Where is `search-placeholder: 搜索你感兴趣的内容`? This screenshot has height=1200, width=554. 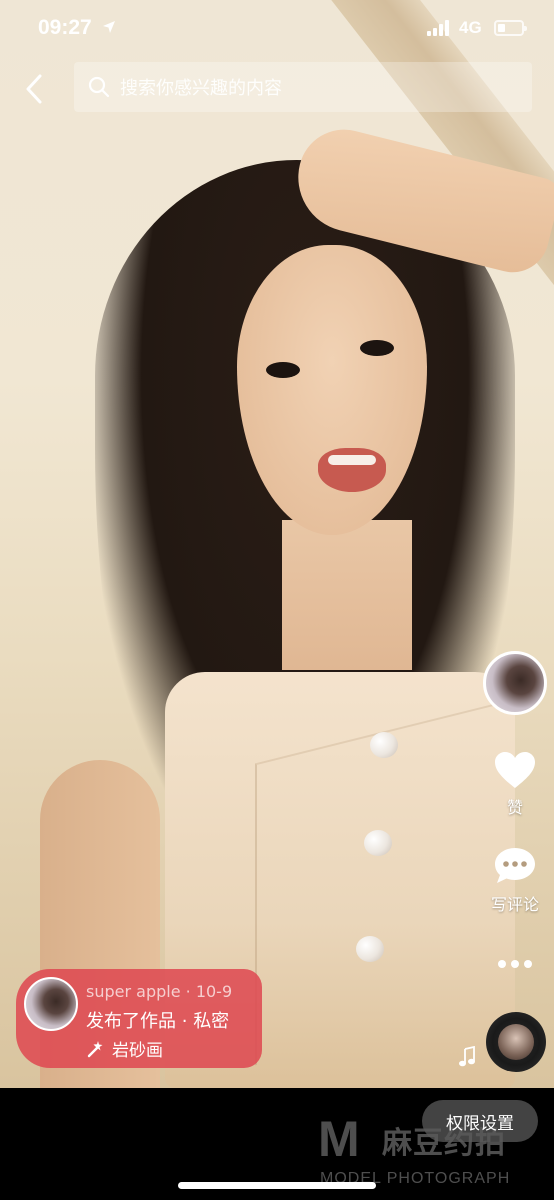
search-placeholder: 搜索你感兴趣的内容 is located at coordinates (201, 88).